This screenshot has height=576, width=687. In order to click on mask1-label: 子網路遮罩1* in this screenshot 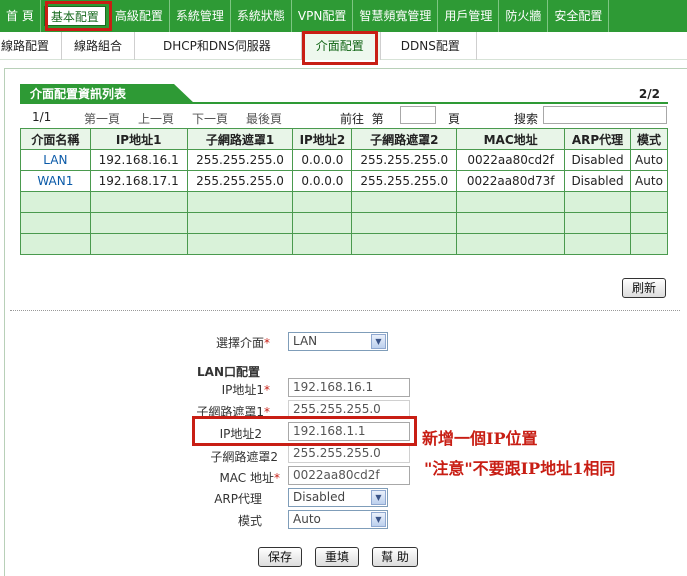, I will do `click(233, 412)`.